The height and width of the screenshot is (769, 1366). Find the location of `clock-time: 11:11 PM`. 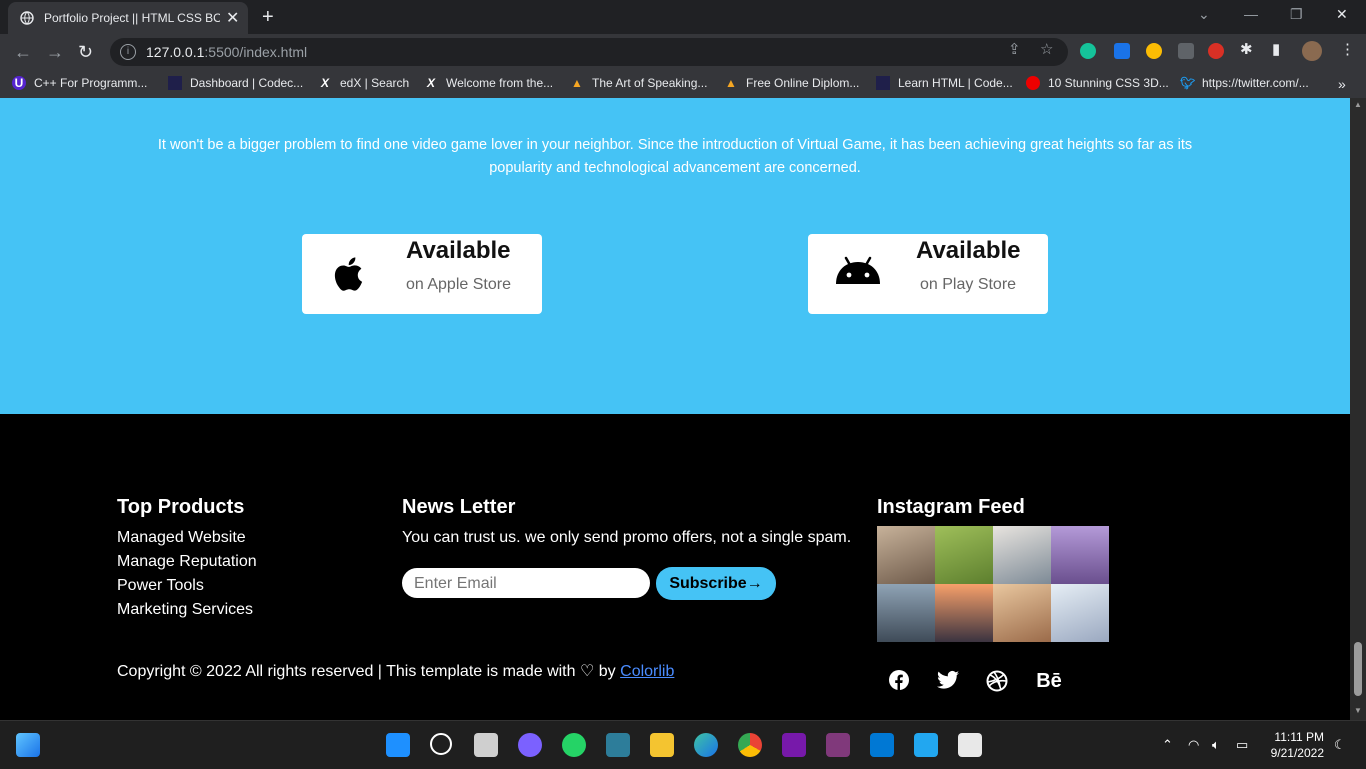

clock-time: 11:11 PM is located at coordinates (1299, 737).